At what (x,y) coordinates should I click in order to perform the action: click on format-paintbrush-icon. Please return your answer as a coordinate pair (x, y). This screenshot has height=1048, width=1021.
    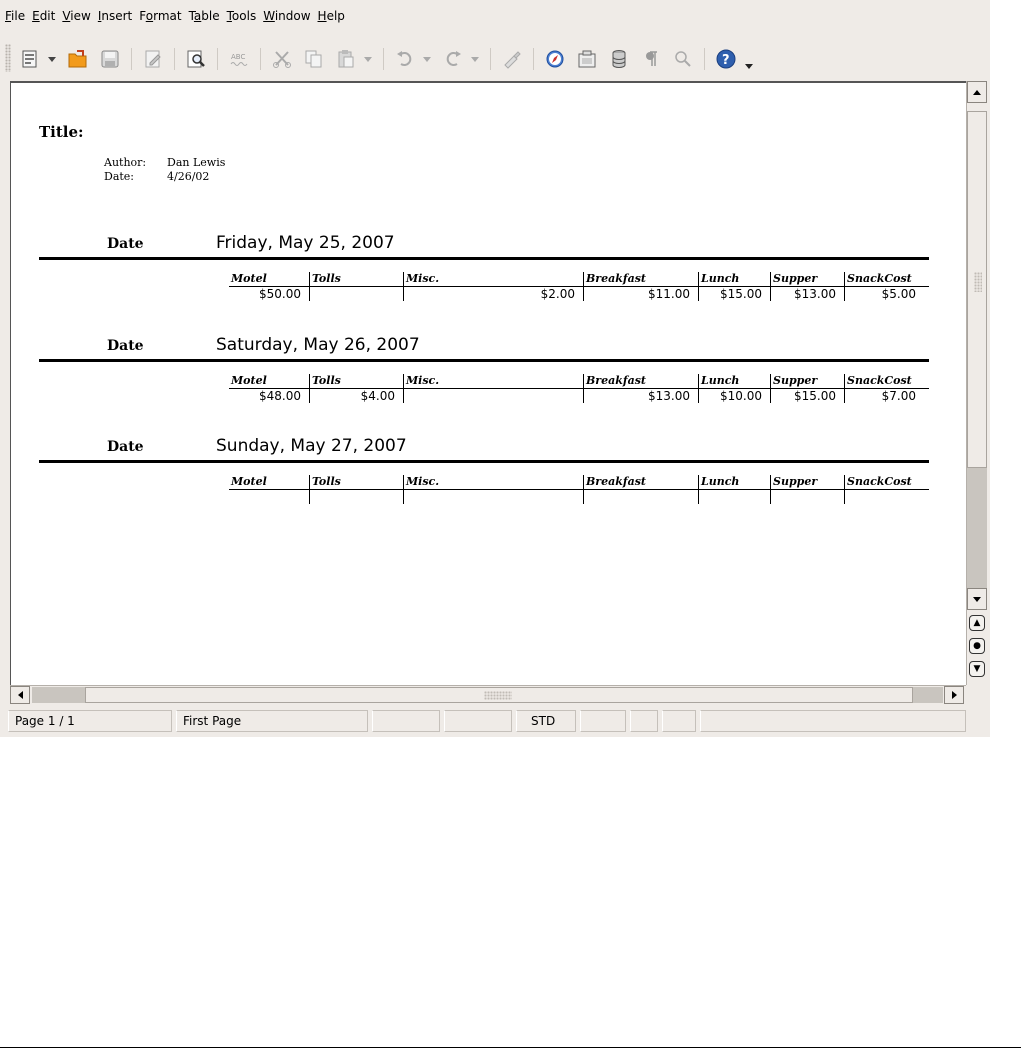
    Looking at the image, I should click on (512, 59).